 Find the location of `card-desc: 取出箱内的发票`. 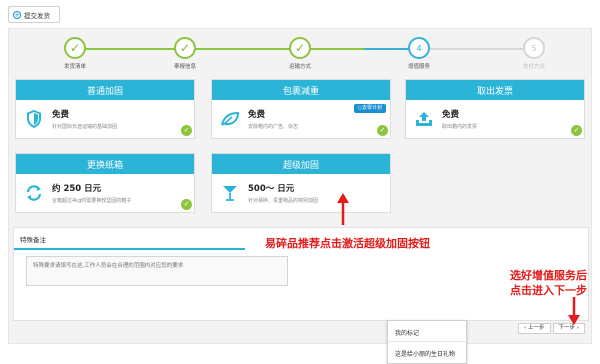

card-desc: 取出箱内的发票 is located at coordinates (460, 127).